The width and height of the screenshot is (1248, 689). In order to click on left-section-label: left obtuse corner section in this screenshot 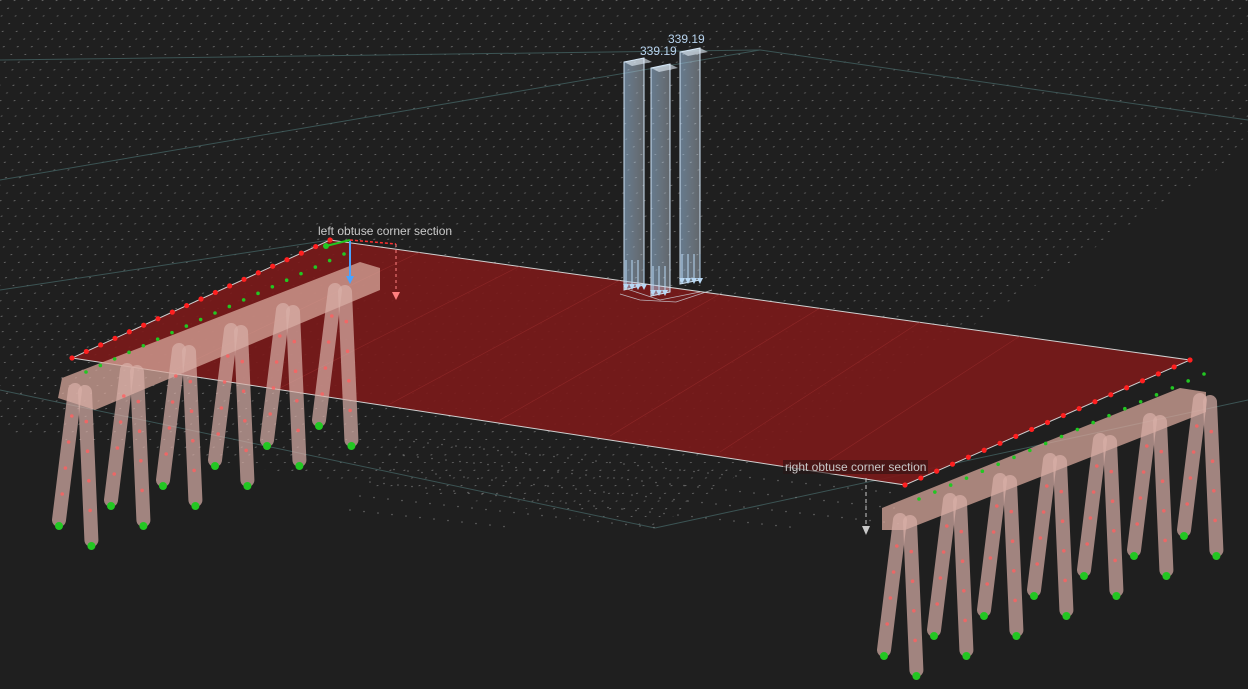, I will do `click(385, 231)`.